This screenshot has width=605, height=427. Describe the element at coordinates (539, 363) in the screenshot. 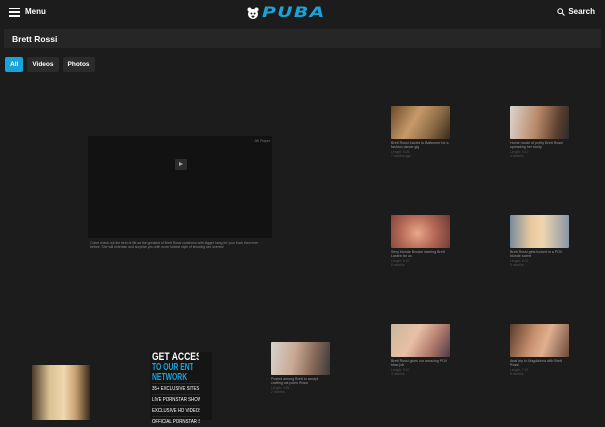

I see `video-caption: Anal trip to Magdalena with Brett Rossi` at that location.